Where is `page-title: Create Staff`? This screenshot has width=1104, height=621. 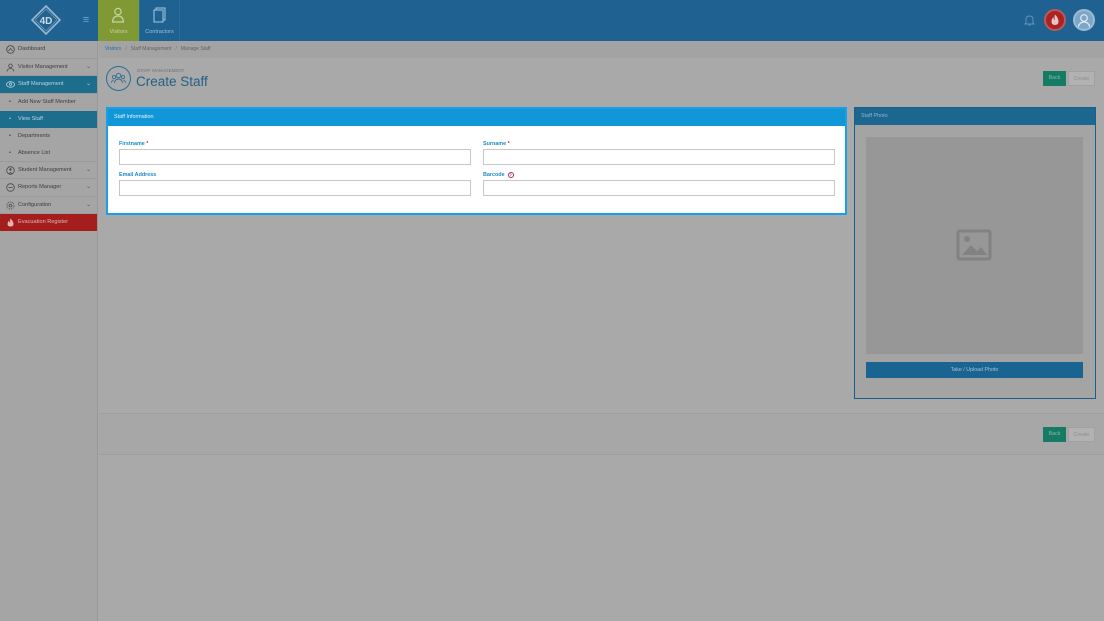 page-title: Create Staff is located at coordinates (172, 81).